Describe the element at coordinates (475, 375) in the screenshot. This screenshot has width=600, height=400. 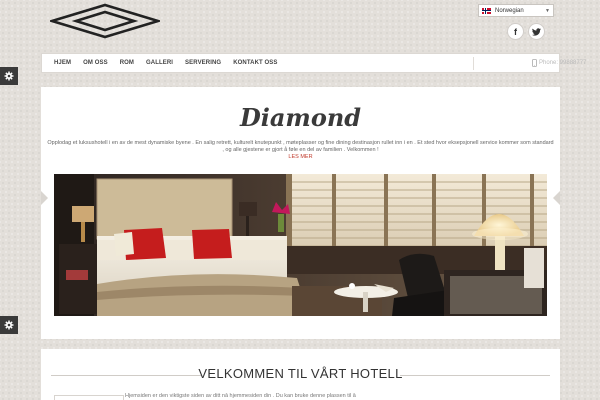
I see `title-rule-right` at that location.